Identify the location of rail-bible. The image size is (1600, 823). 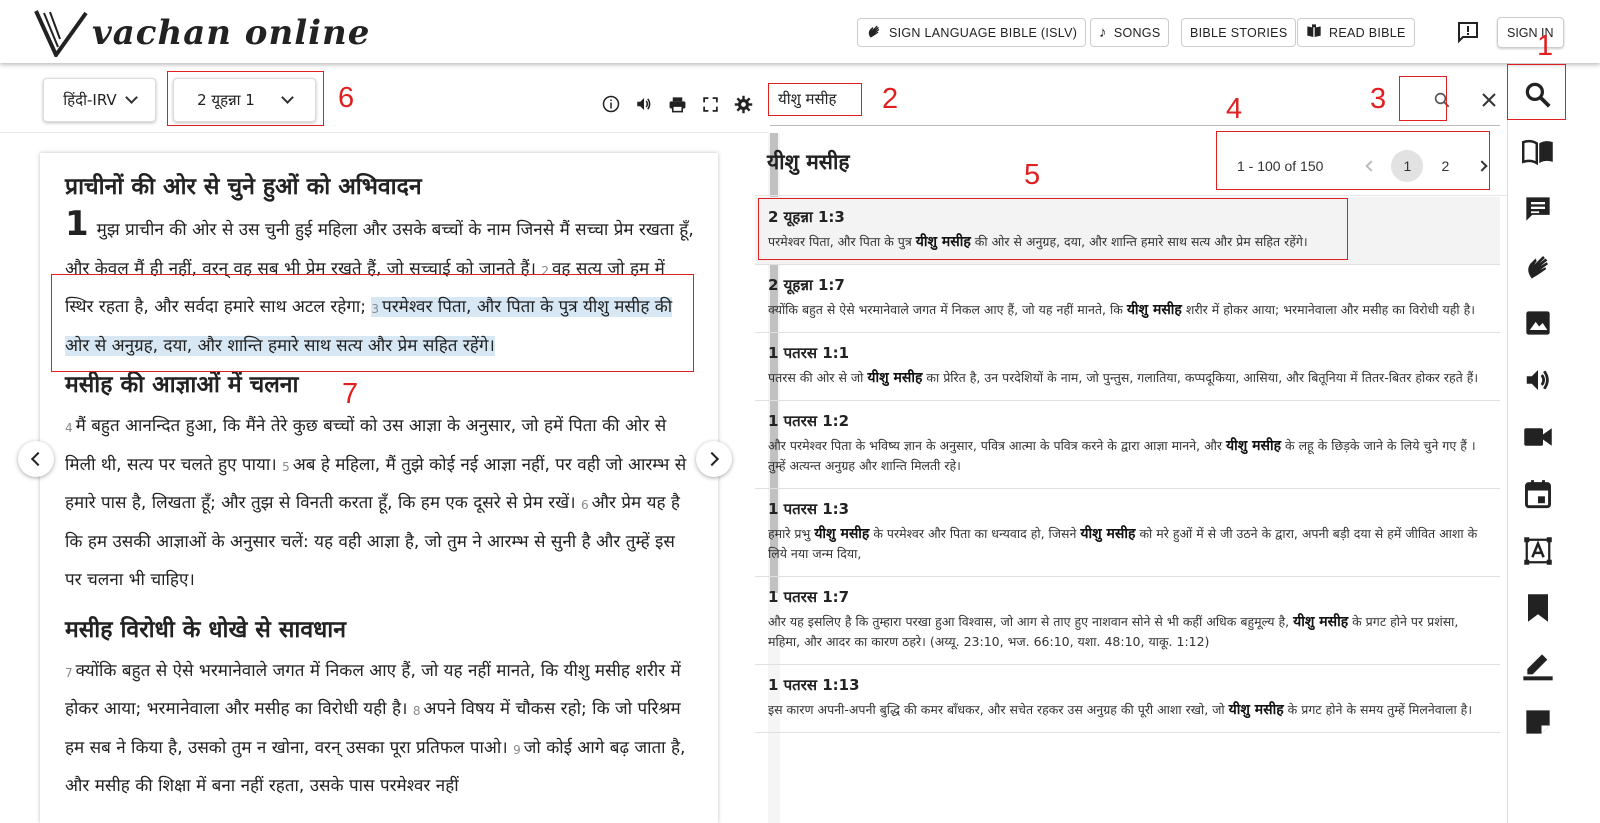
(1538, 152).